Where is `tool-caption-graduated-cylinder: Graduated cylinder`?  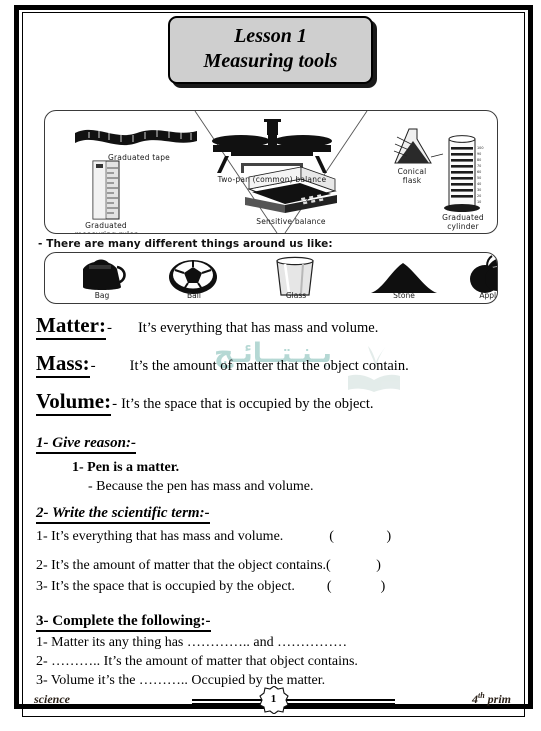
tool-caption-graduated-cylinder: Graduated cylinder is located at coordinates (463, 222).